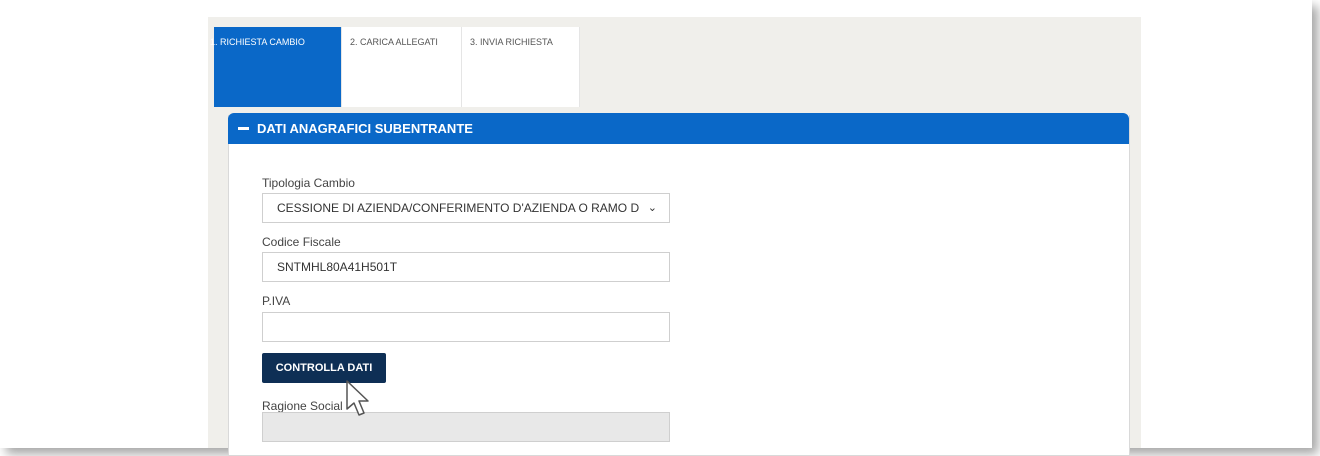 The height and width of the screenshot is (456, 1320). What do you see at coordinates (243, 128) in the screenshot?
I see `minus-icon` at bounding box center [243, 128].